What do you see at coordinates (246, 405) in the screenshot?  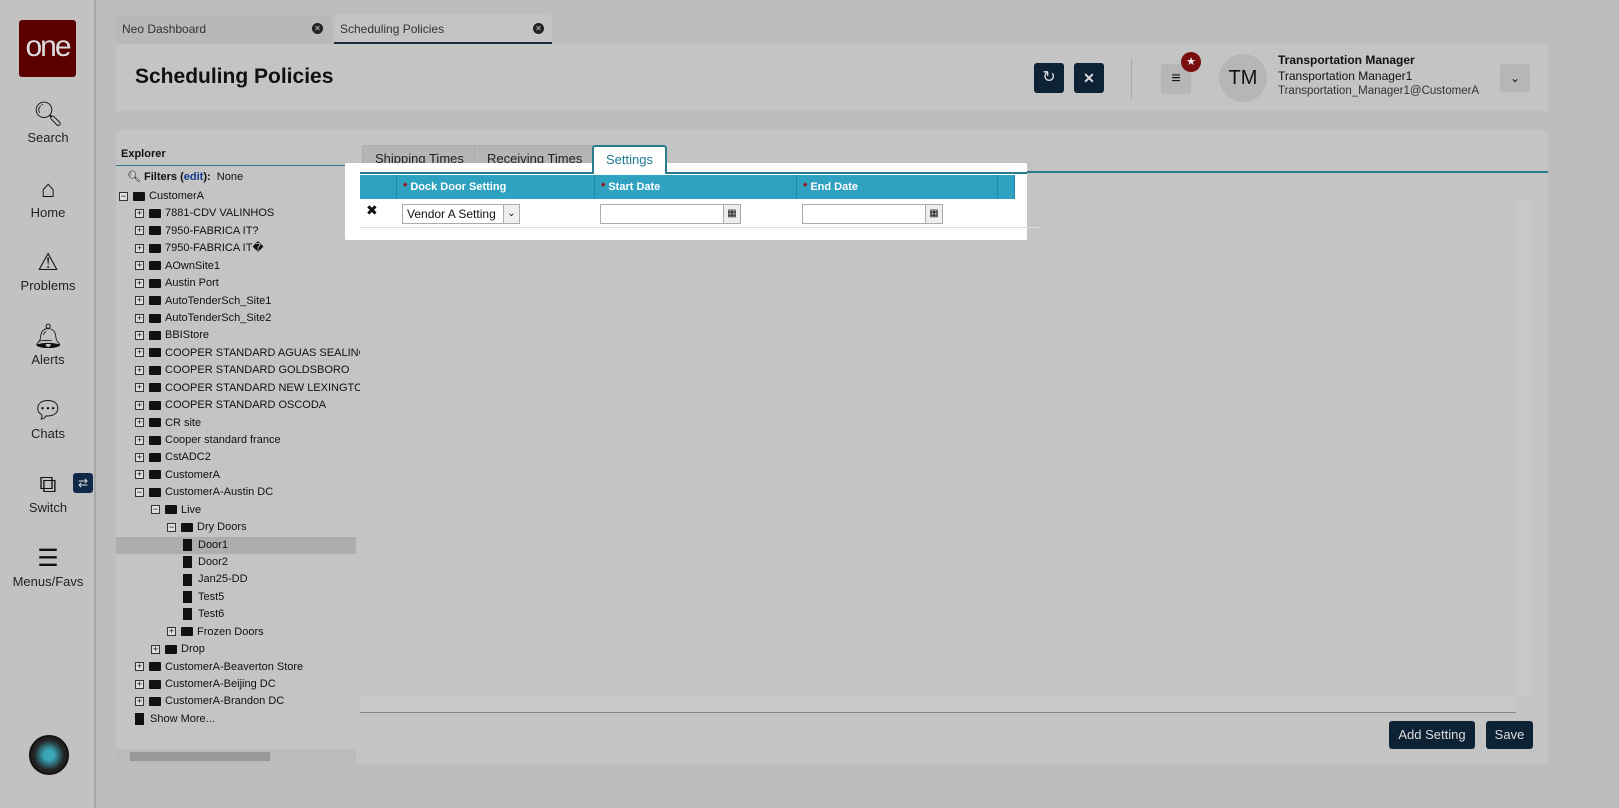 I see `tree-item-label: COOPER STANDARD OSCODA` at bounding box center [246, 405].